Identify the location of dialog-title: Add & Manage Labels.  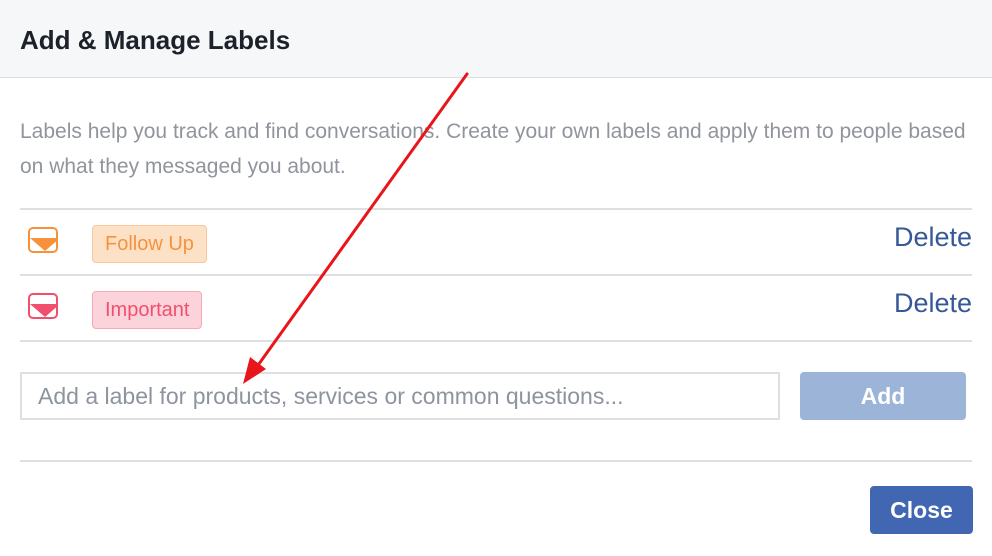
(155, 40).